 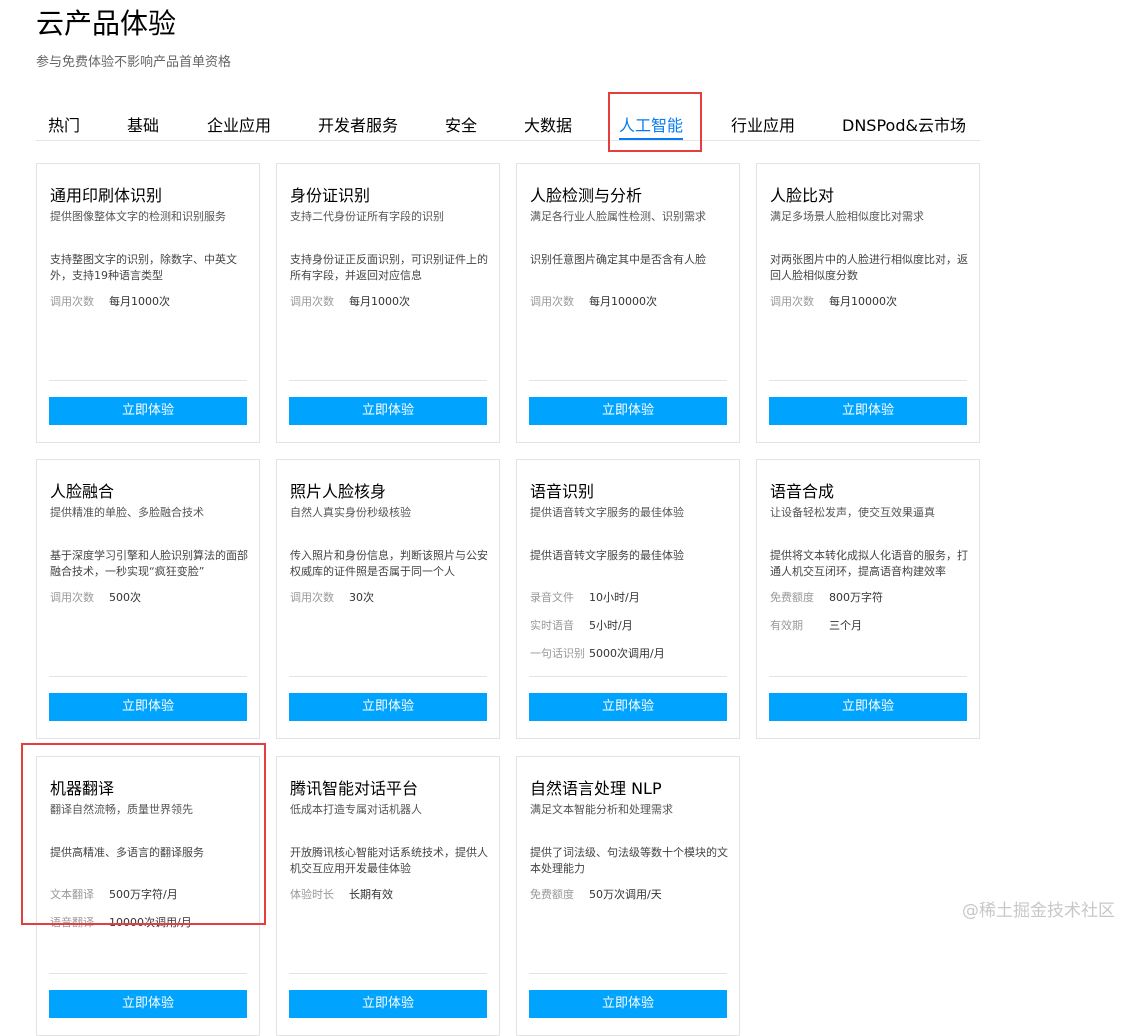 I want to click on quota-row: 调用次数 每月1000次, so click(x=350, y=301).